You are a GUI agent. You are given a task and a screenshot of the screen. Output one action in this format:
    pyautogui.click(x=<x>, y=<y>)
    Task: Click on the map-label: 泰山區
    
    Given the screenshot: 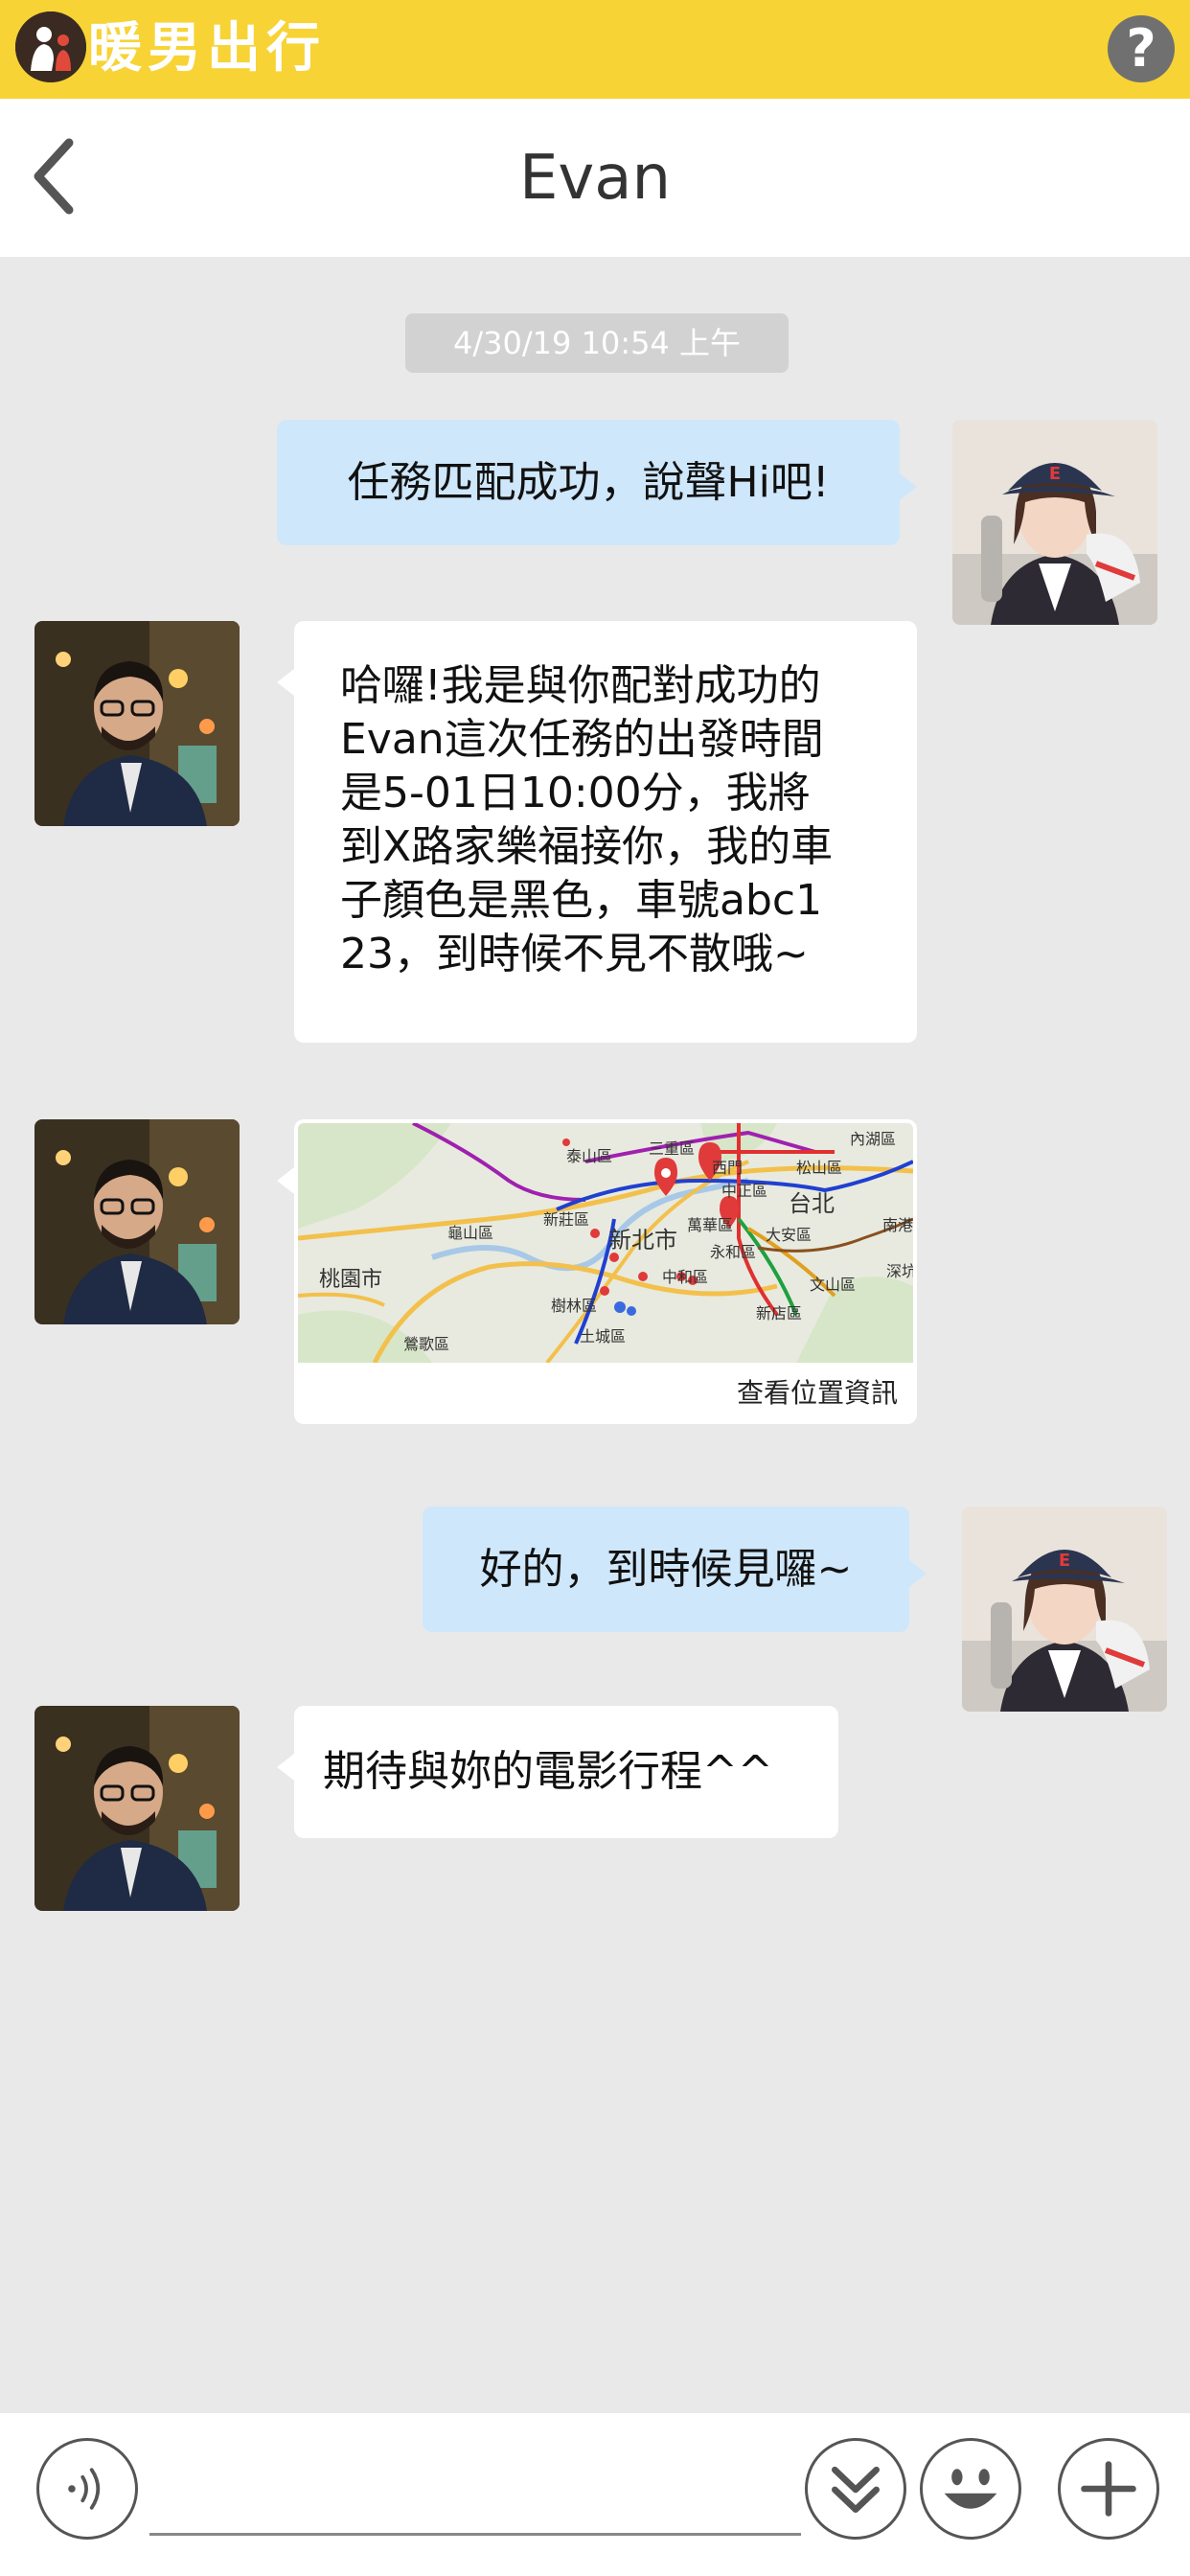 What is the action you would take?
    pyautogui.click(x=589, y=1156)
    